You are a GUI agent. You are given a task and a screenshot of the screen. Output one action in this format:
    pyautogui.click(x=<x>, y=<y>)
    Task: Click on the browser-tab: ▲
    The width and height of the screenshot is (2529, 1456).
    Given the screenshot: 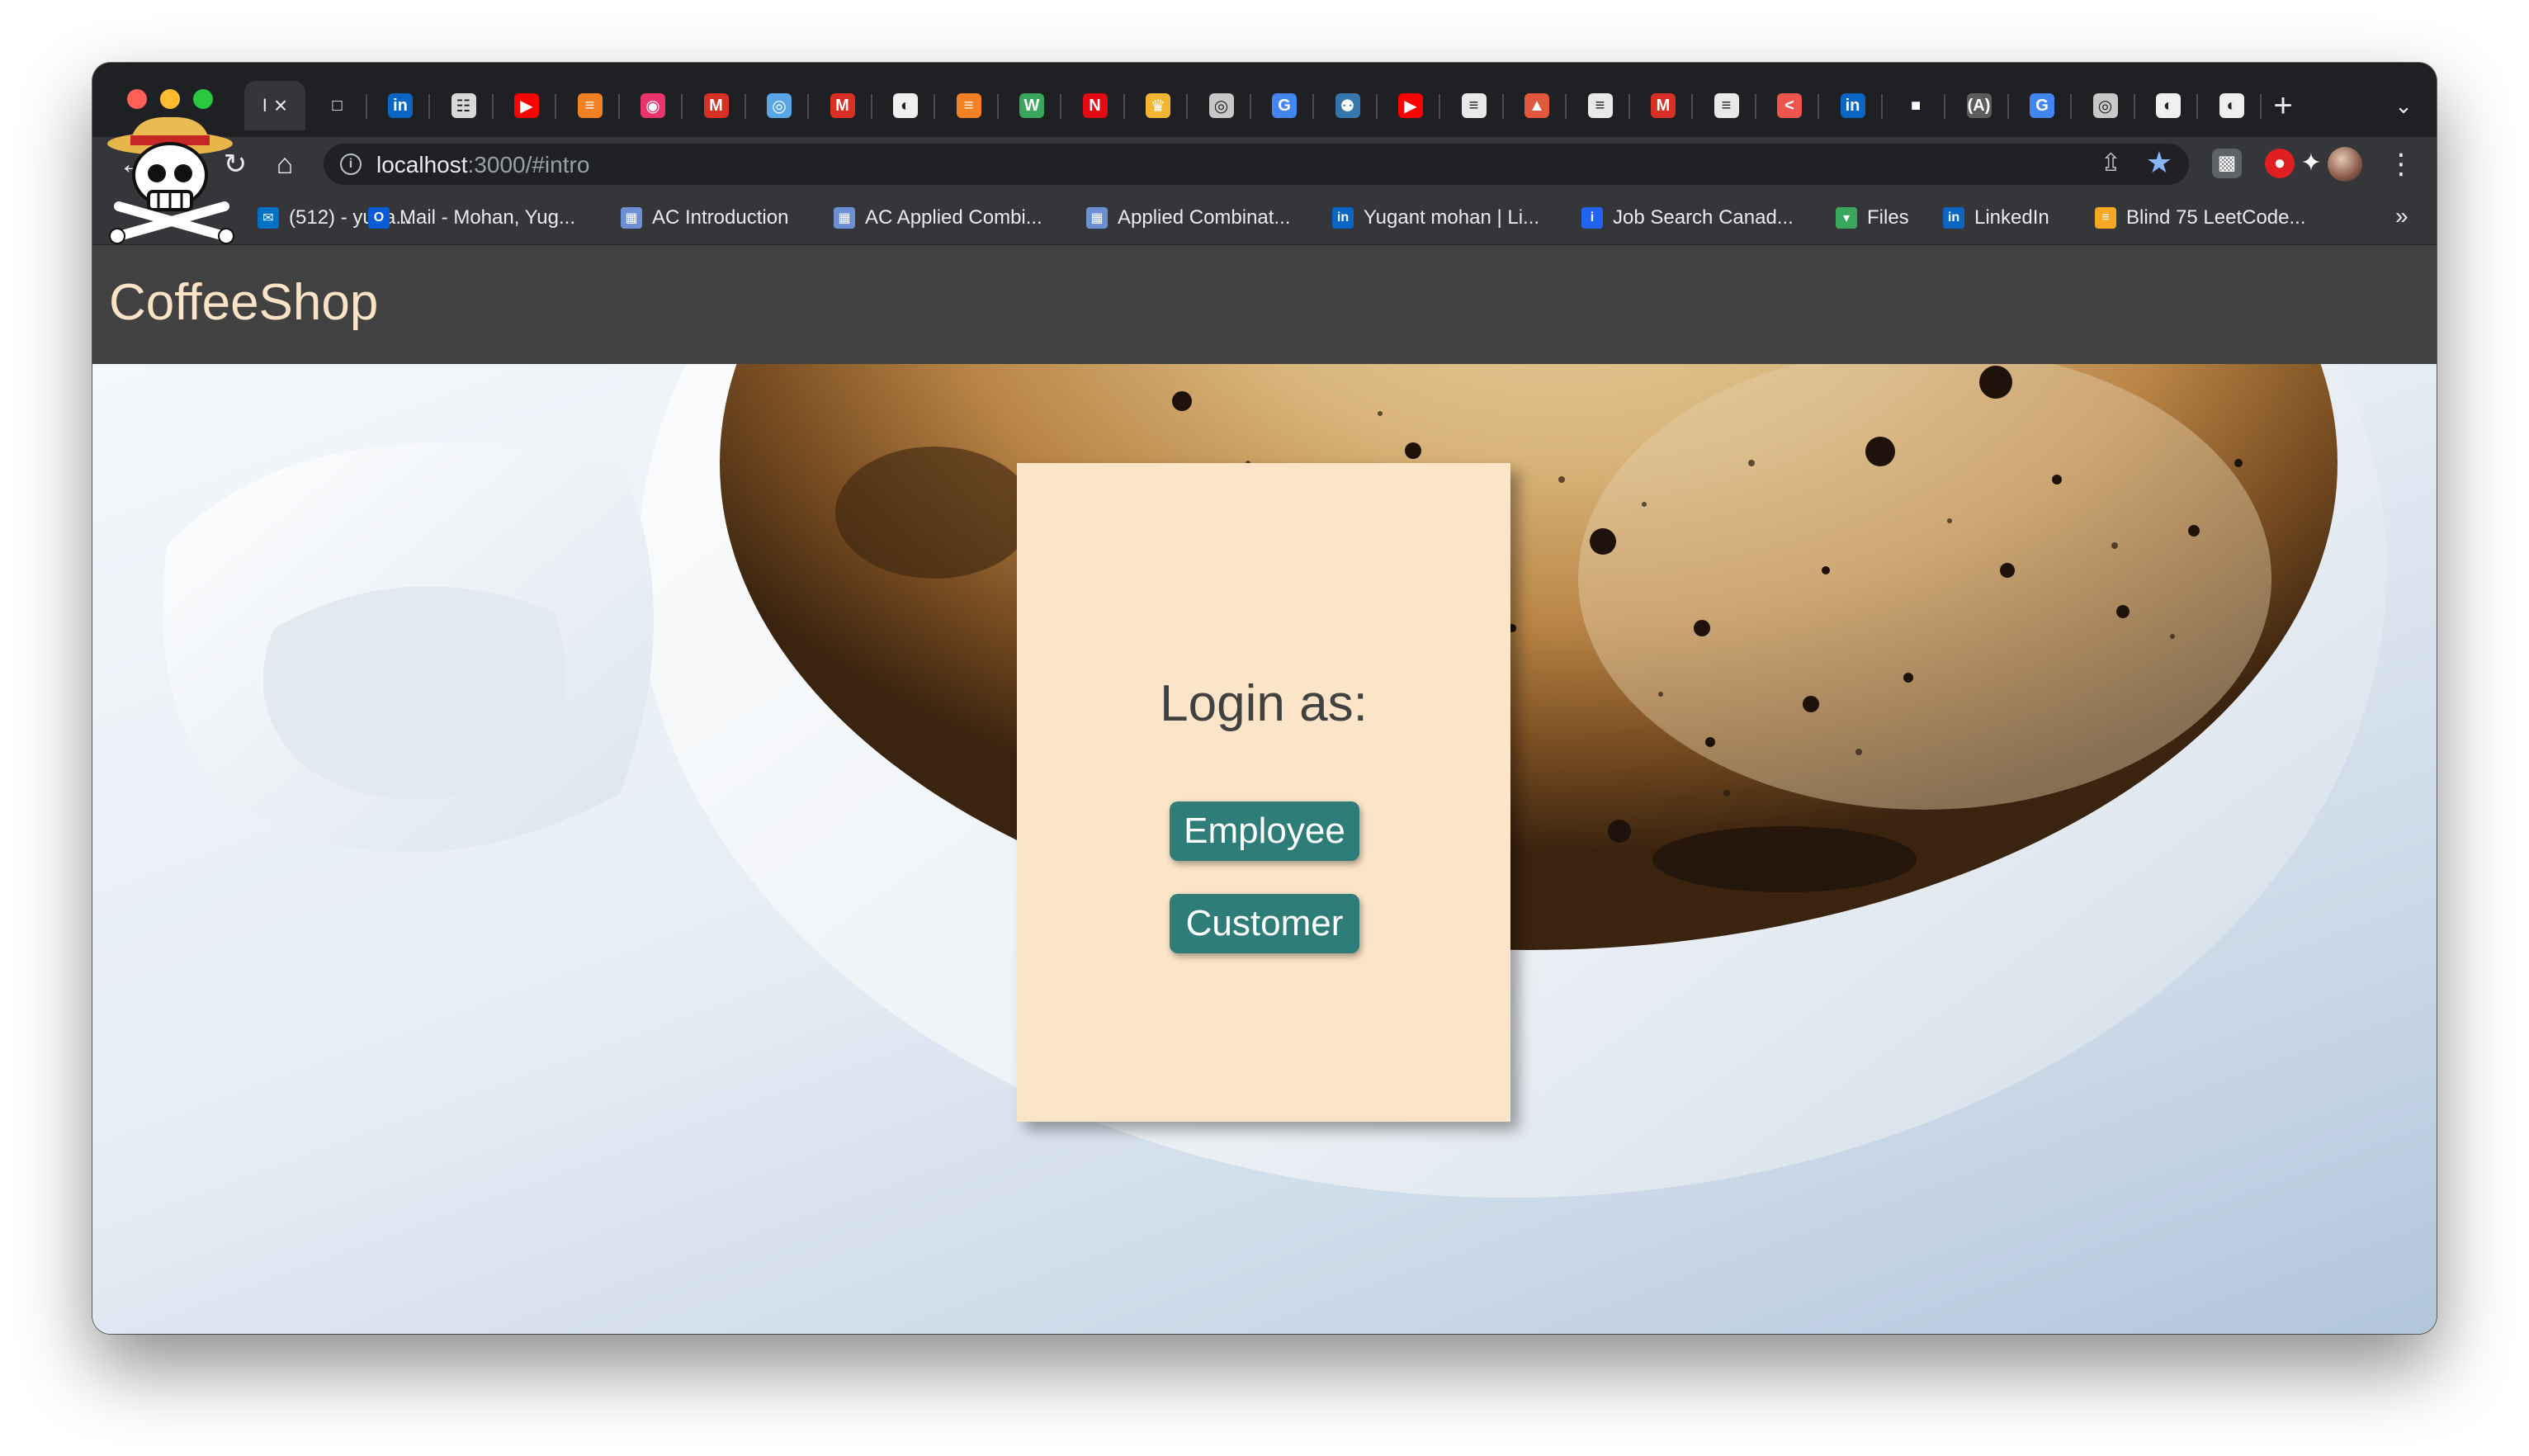 What is the action you would take?
    pyautogui.click(x=1537, y=105)
    